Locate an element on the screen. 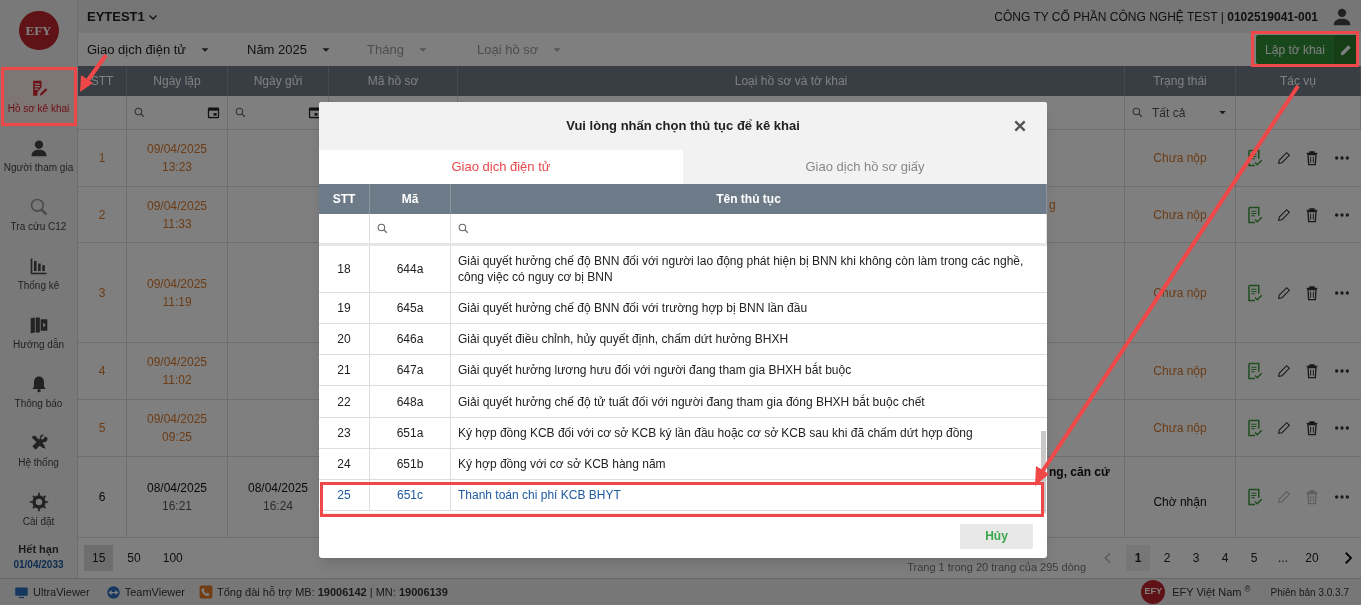 This screenshot has height=605, width=1361. phone-icon is located at coordinates (206, 592).